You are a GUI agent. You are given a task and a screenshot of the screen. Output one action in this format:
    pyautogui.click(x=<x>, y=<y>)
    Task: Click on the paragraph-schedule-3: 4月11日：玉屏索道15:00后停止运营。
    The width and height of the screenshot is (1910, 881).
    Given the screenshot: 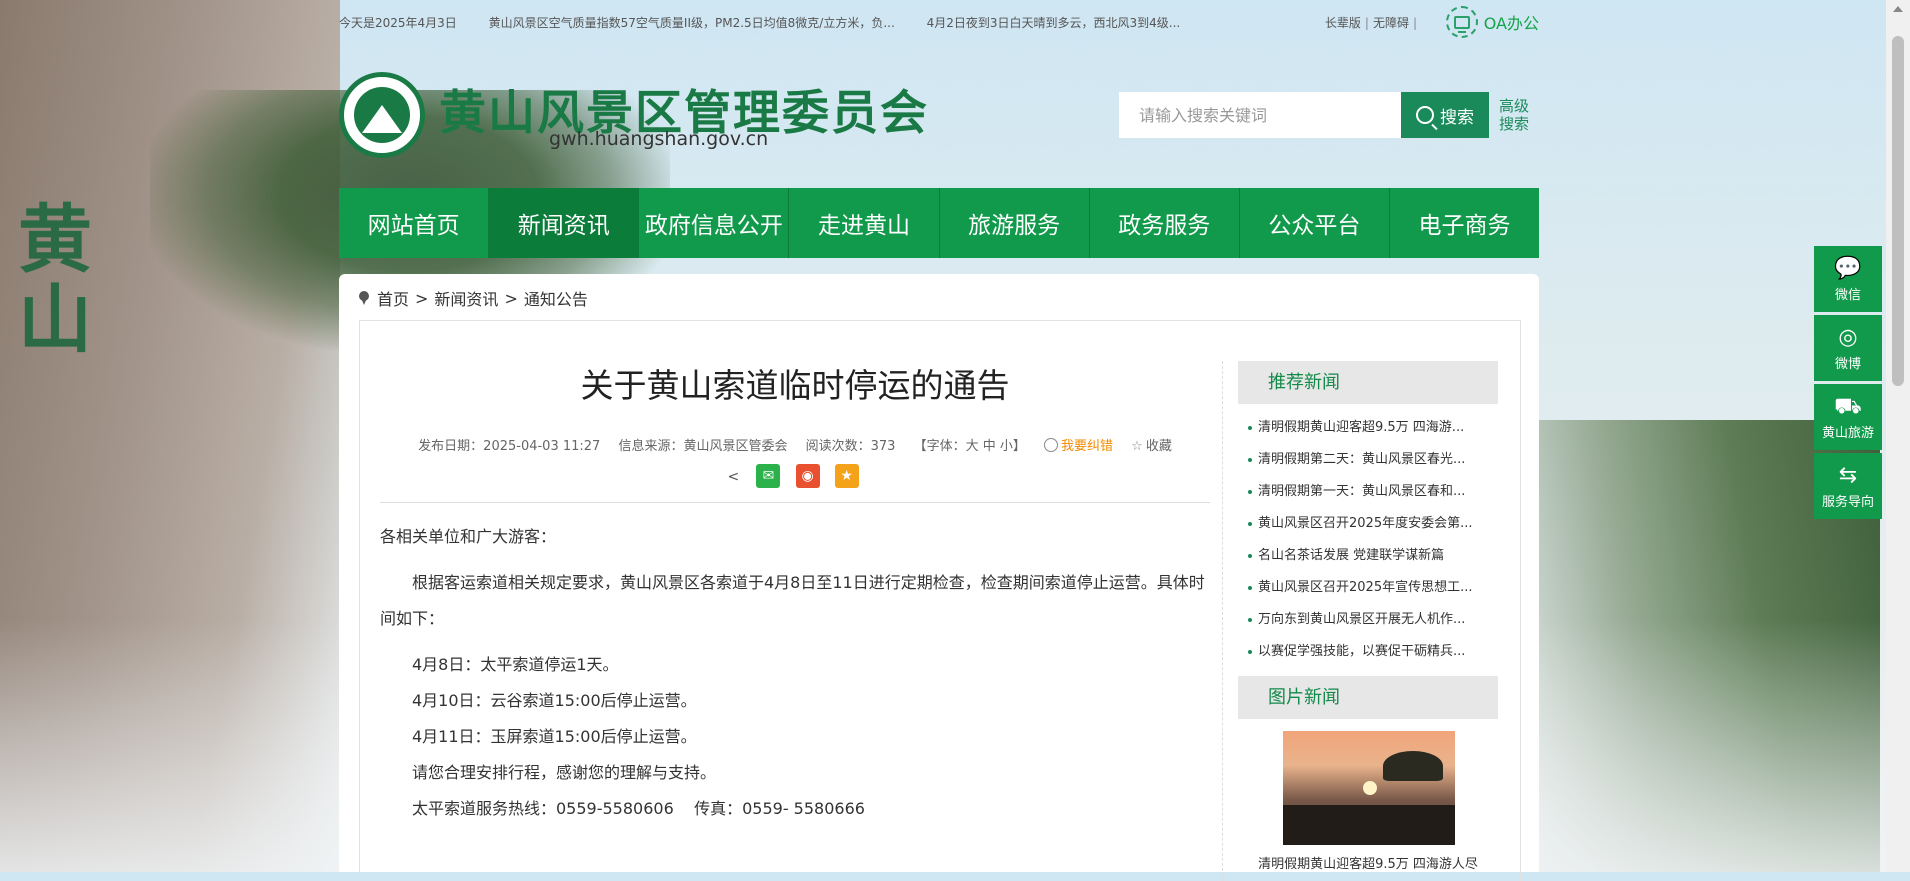 What is the action you would take?
    pyautogui.click(x=554, y=736)
    